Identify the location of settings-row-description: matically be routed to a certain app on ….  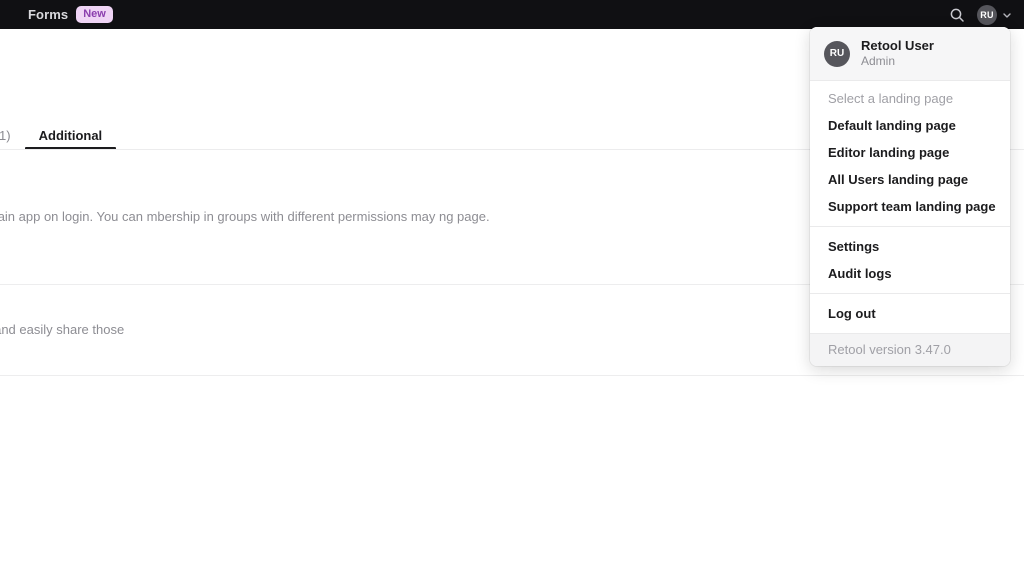
(245, 216).